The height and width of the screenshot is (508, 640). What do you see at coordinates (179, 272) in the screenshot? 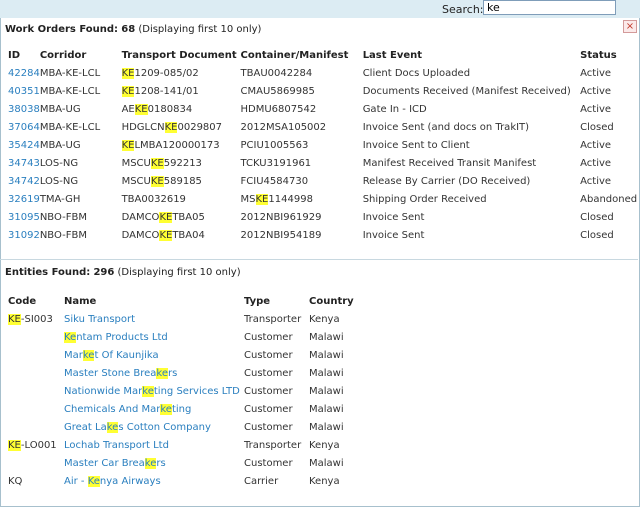
I see `entities-note: (Displaying first 10 only)` at bounding box center [179, 272].